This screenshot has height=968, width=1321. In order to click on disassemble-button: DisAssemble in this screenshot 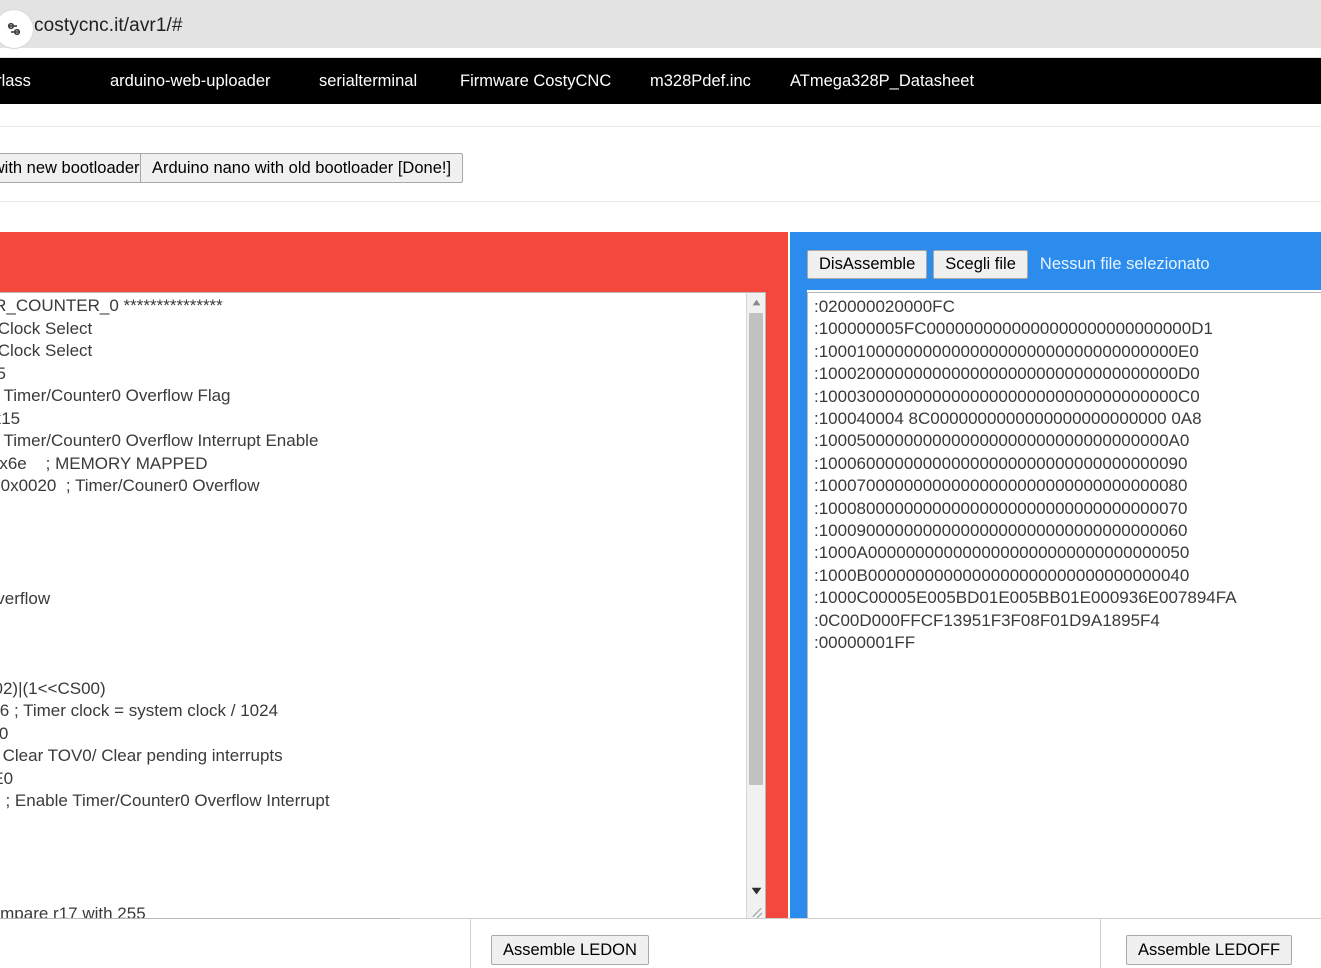, I will do `click(867, 264)`.